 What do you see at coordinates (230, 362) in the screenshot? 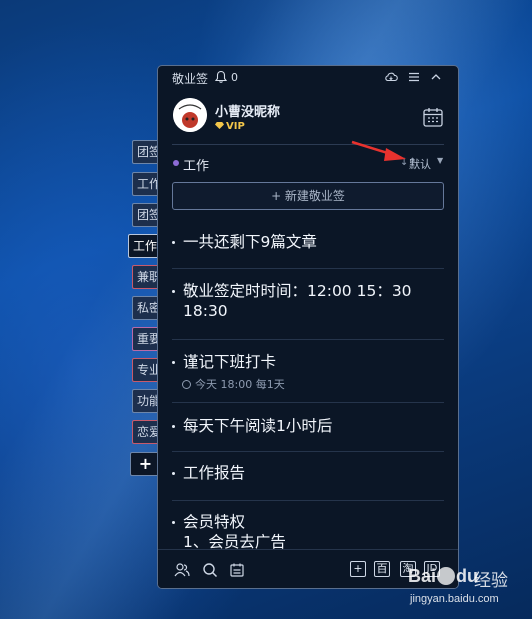
I see `note-text: 谨记下班打卡` at bounding box center [230, 362].